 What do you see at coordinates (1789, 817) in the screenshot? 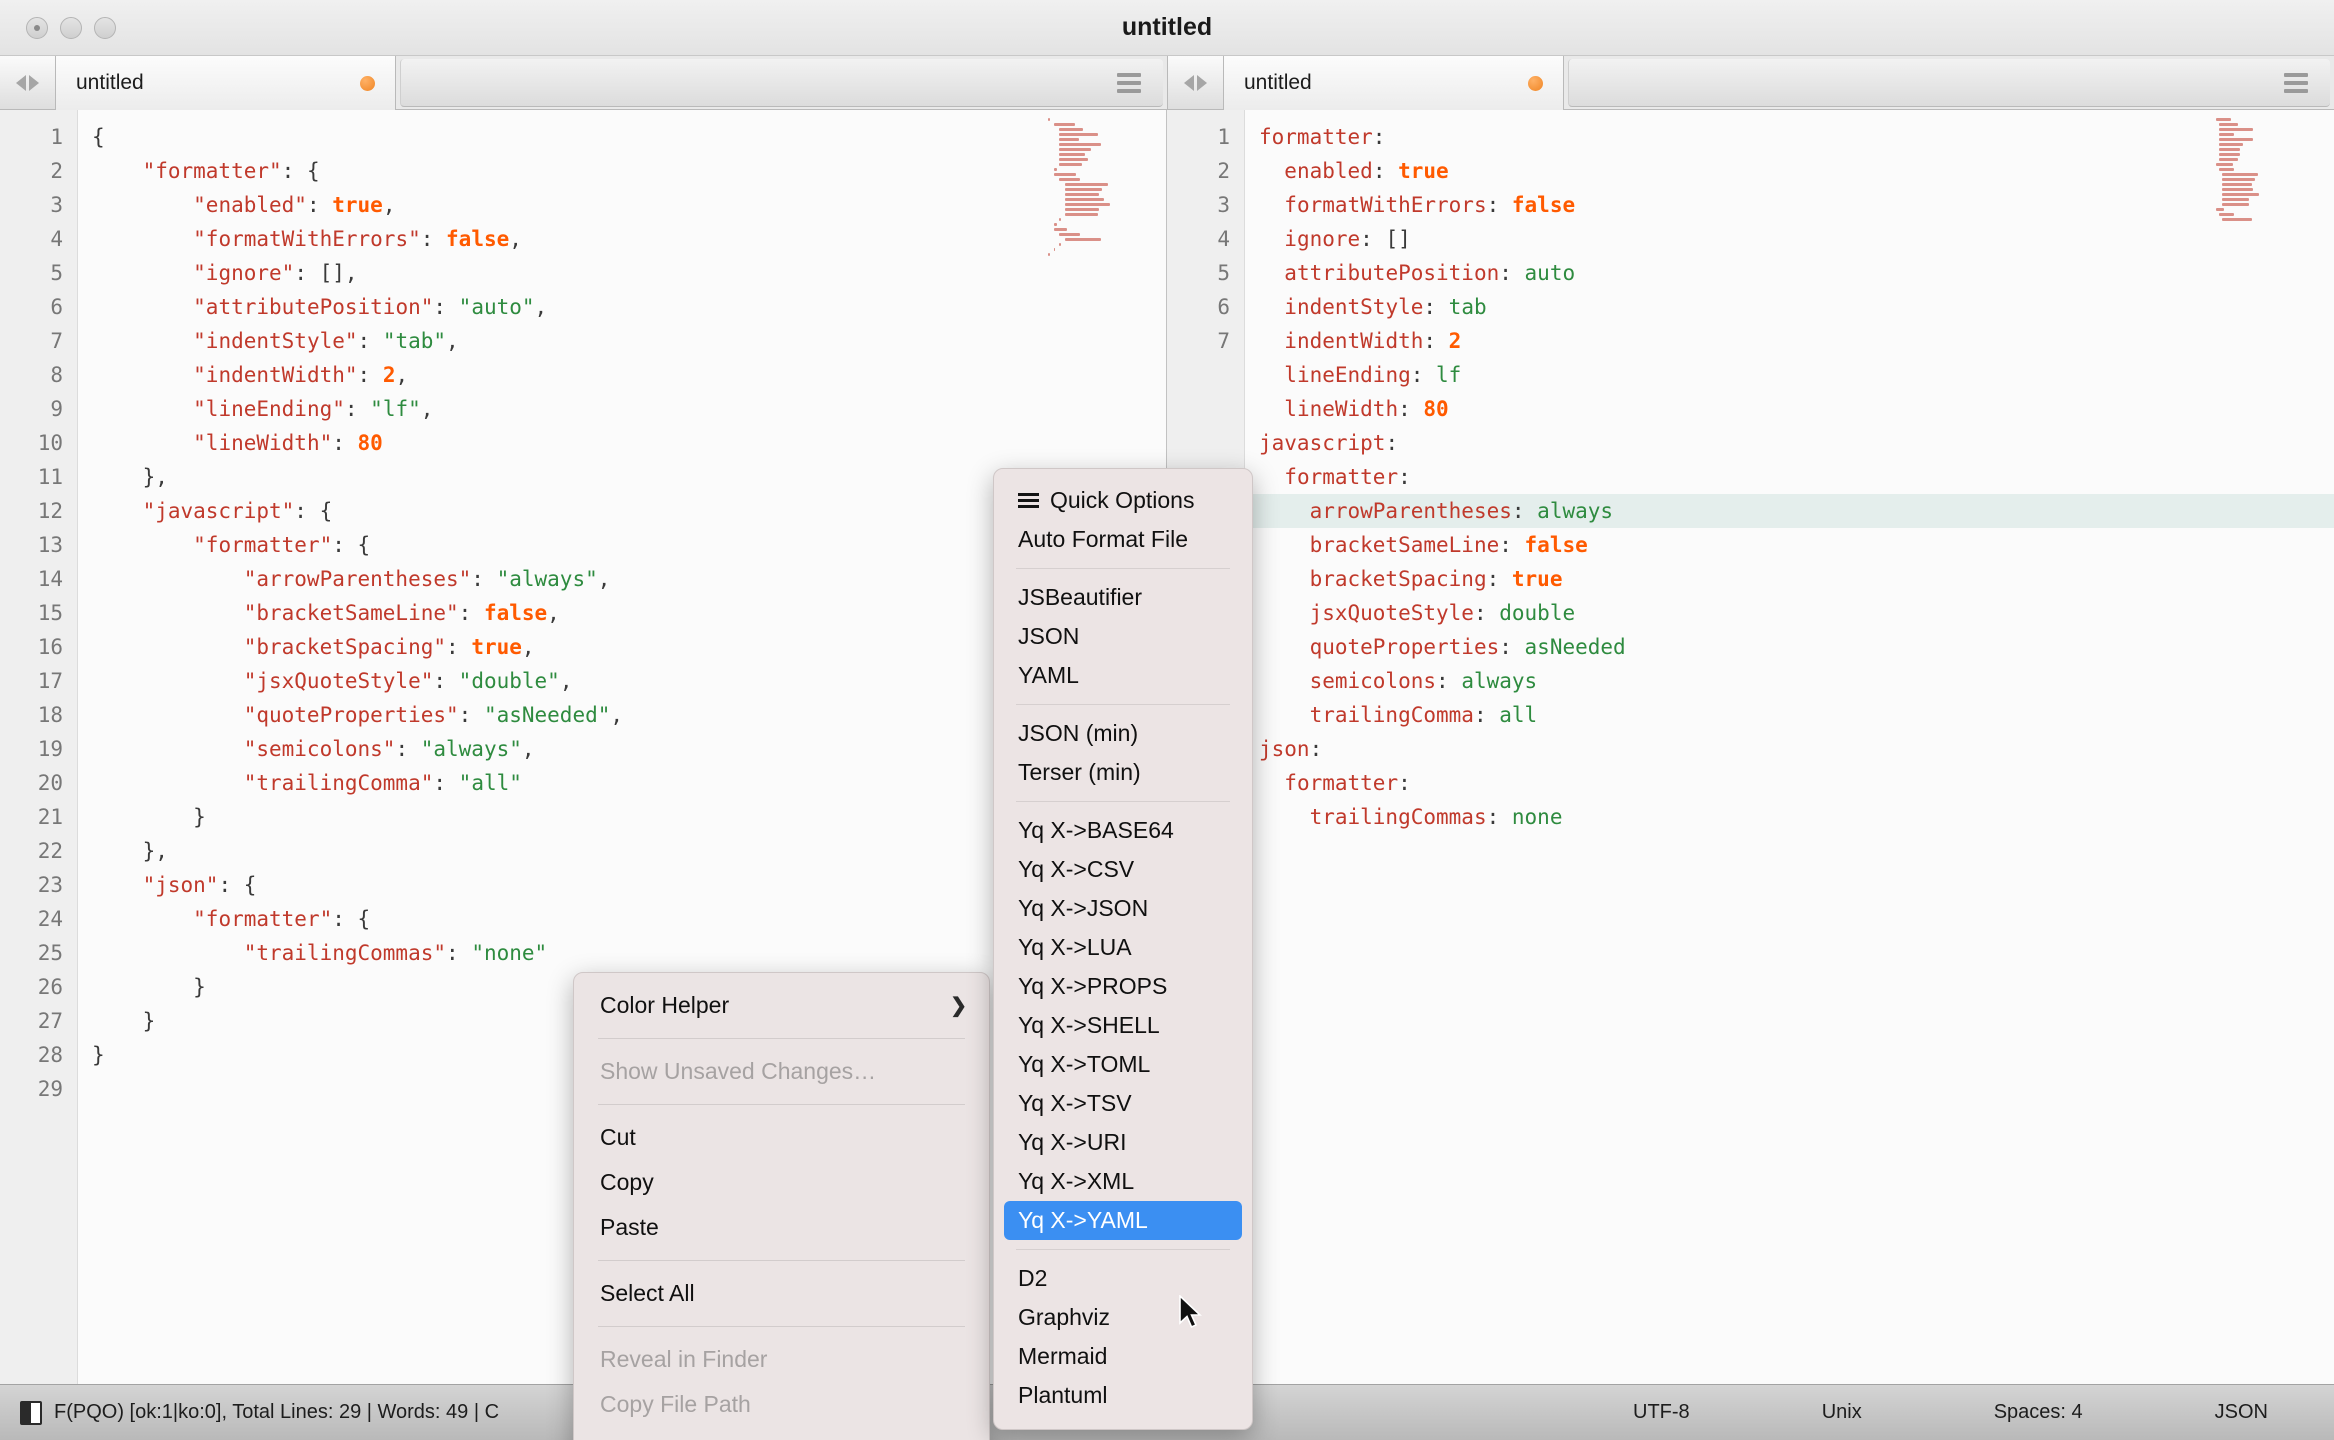
I see `code-line: trailingCommas: none` at bounding box center [1789, 817].